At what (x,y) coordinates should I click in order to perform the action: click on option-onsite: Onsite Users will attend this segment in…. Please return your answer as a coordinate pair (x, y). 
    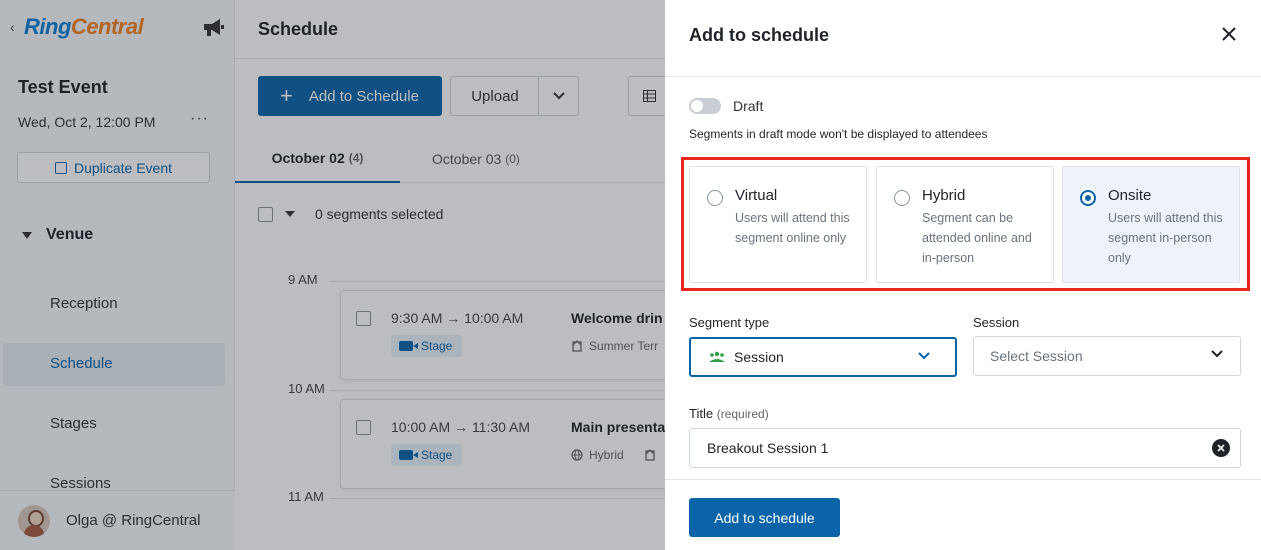
    Looking at the image, I should click on (1151, 224).